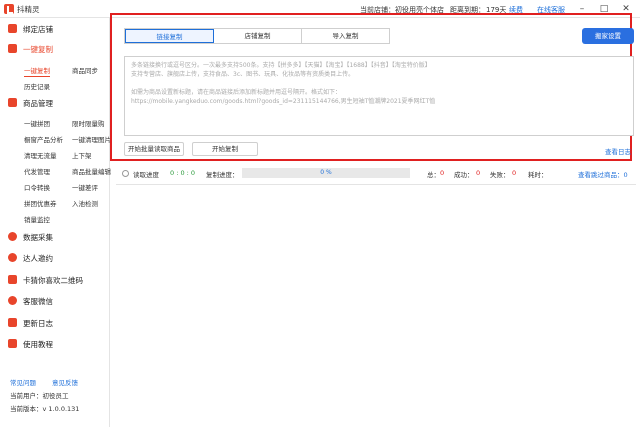  Describe the element at coordinates (478, 173) in the screenshot. I see `success-value: 0` at that location.